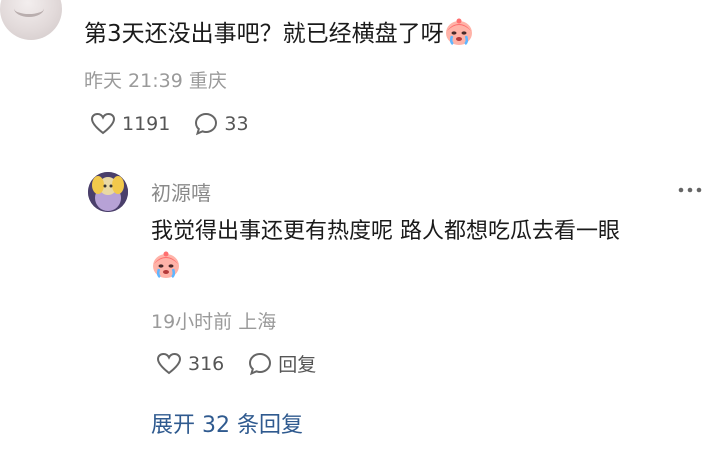  Describe the element at coordinates (181, 191) in the screenshot. I see `reply-username: 初源嘻` at that location.